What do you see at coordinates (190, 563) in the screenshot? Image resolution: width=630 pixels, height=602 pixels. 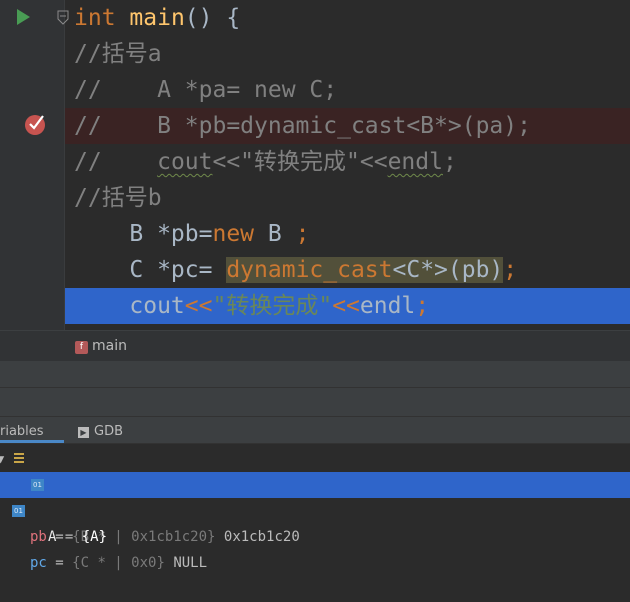 I see `variable-value: NULL` at bounding box center [190, 563].